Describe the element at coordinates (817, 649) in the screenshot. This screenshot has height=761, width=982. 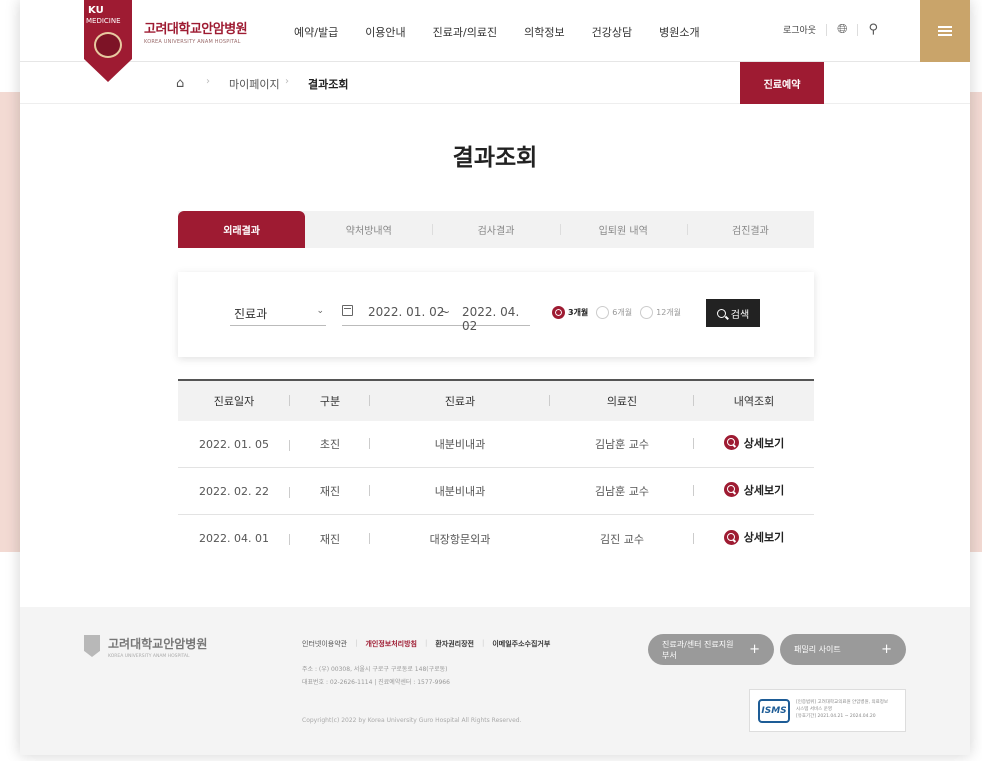
I see `family-site-label: 패밀리 사이트` at that location.